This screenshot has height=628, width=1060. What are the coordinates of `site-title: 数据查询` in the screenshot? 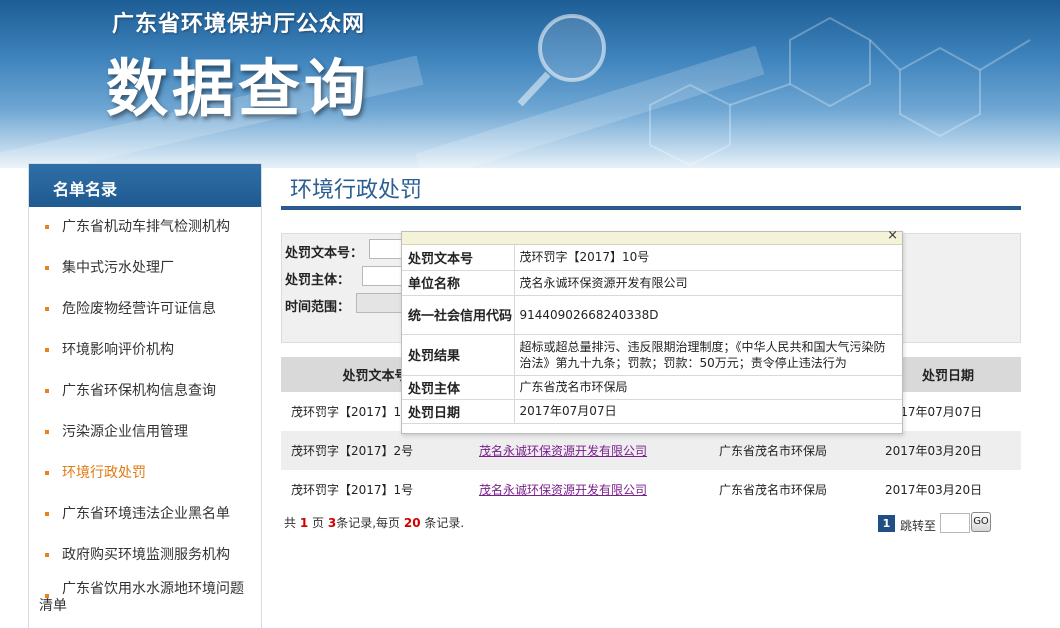 It's located at (238, 88).